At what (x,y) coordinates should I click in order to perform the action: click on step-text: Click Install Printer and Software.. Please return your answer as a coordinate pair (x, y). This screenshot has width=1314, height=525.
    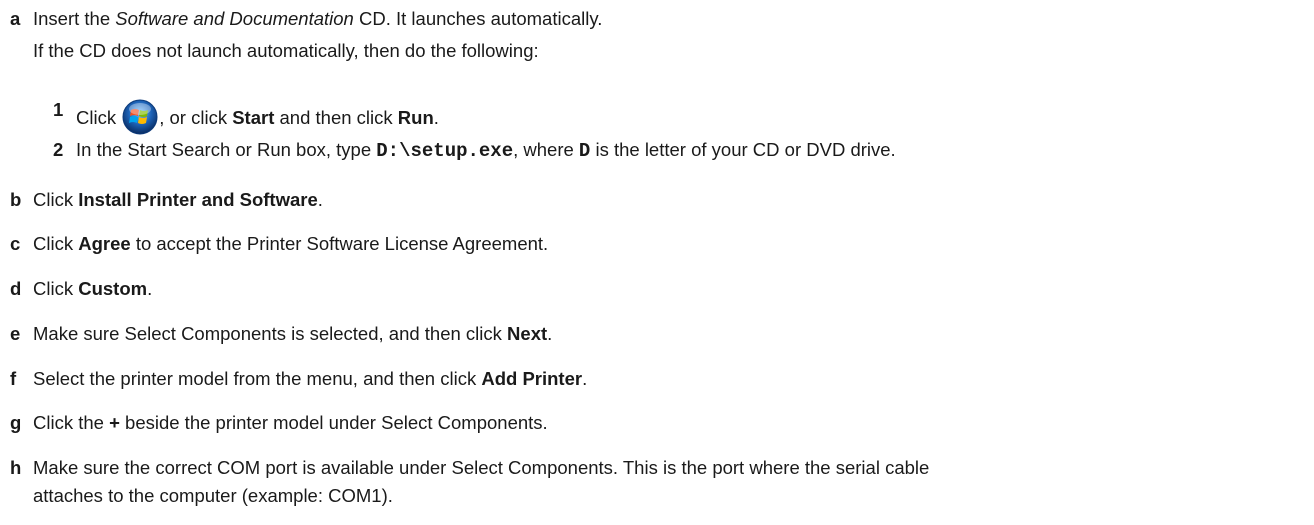
    Looking at the image, I should click on (178, 200).